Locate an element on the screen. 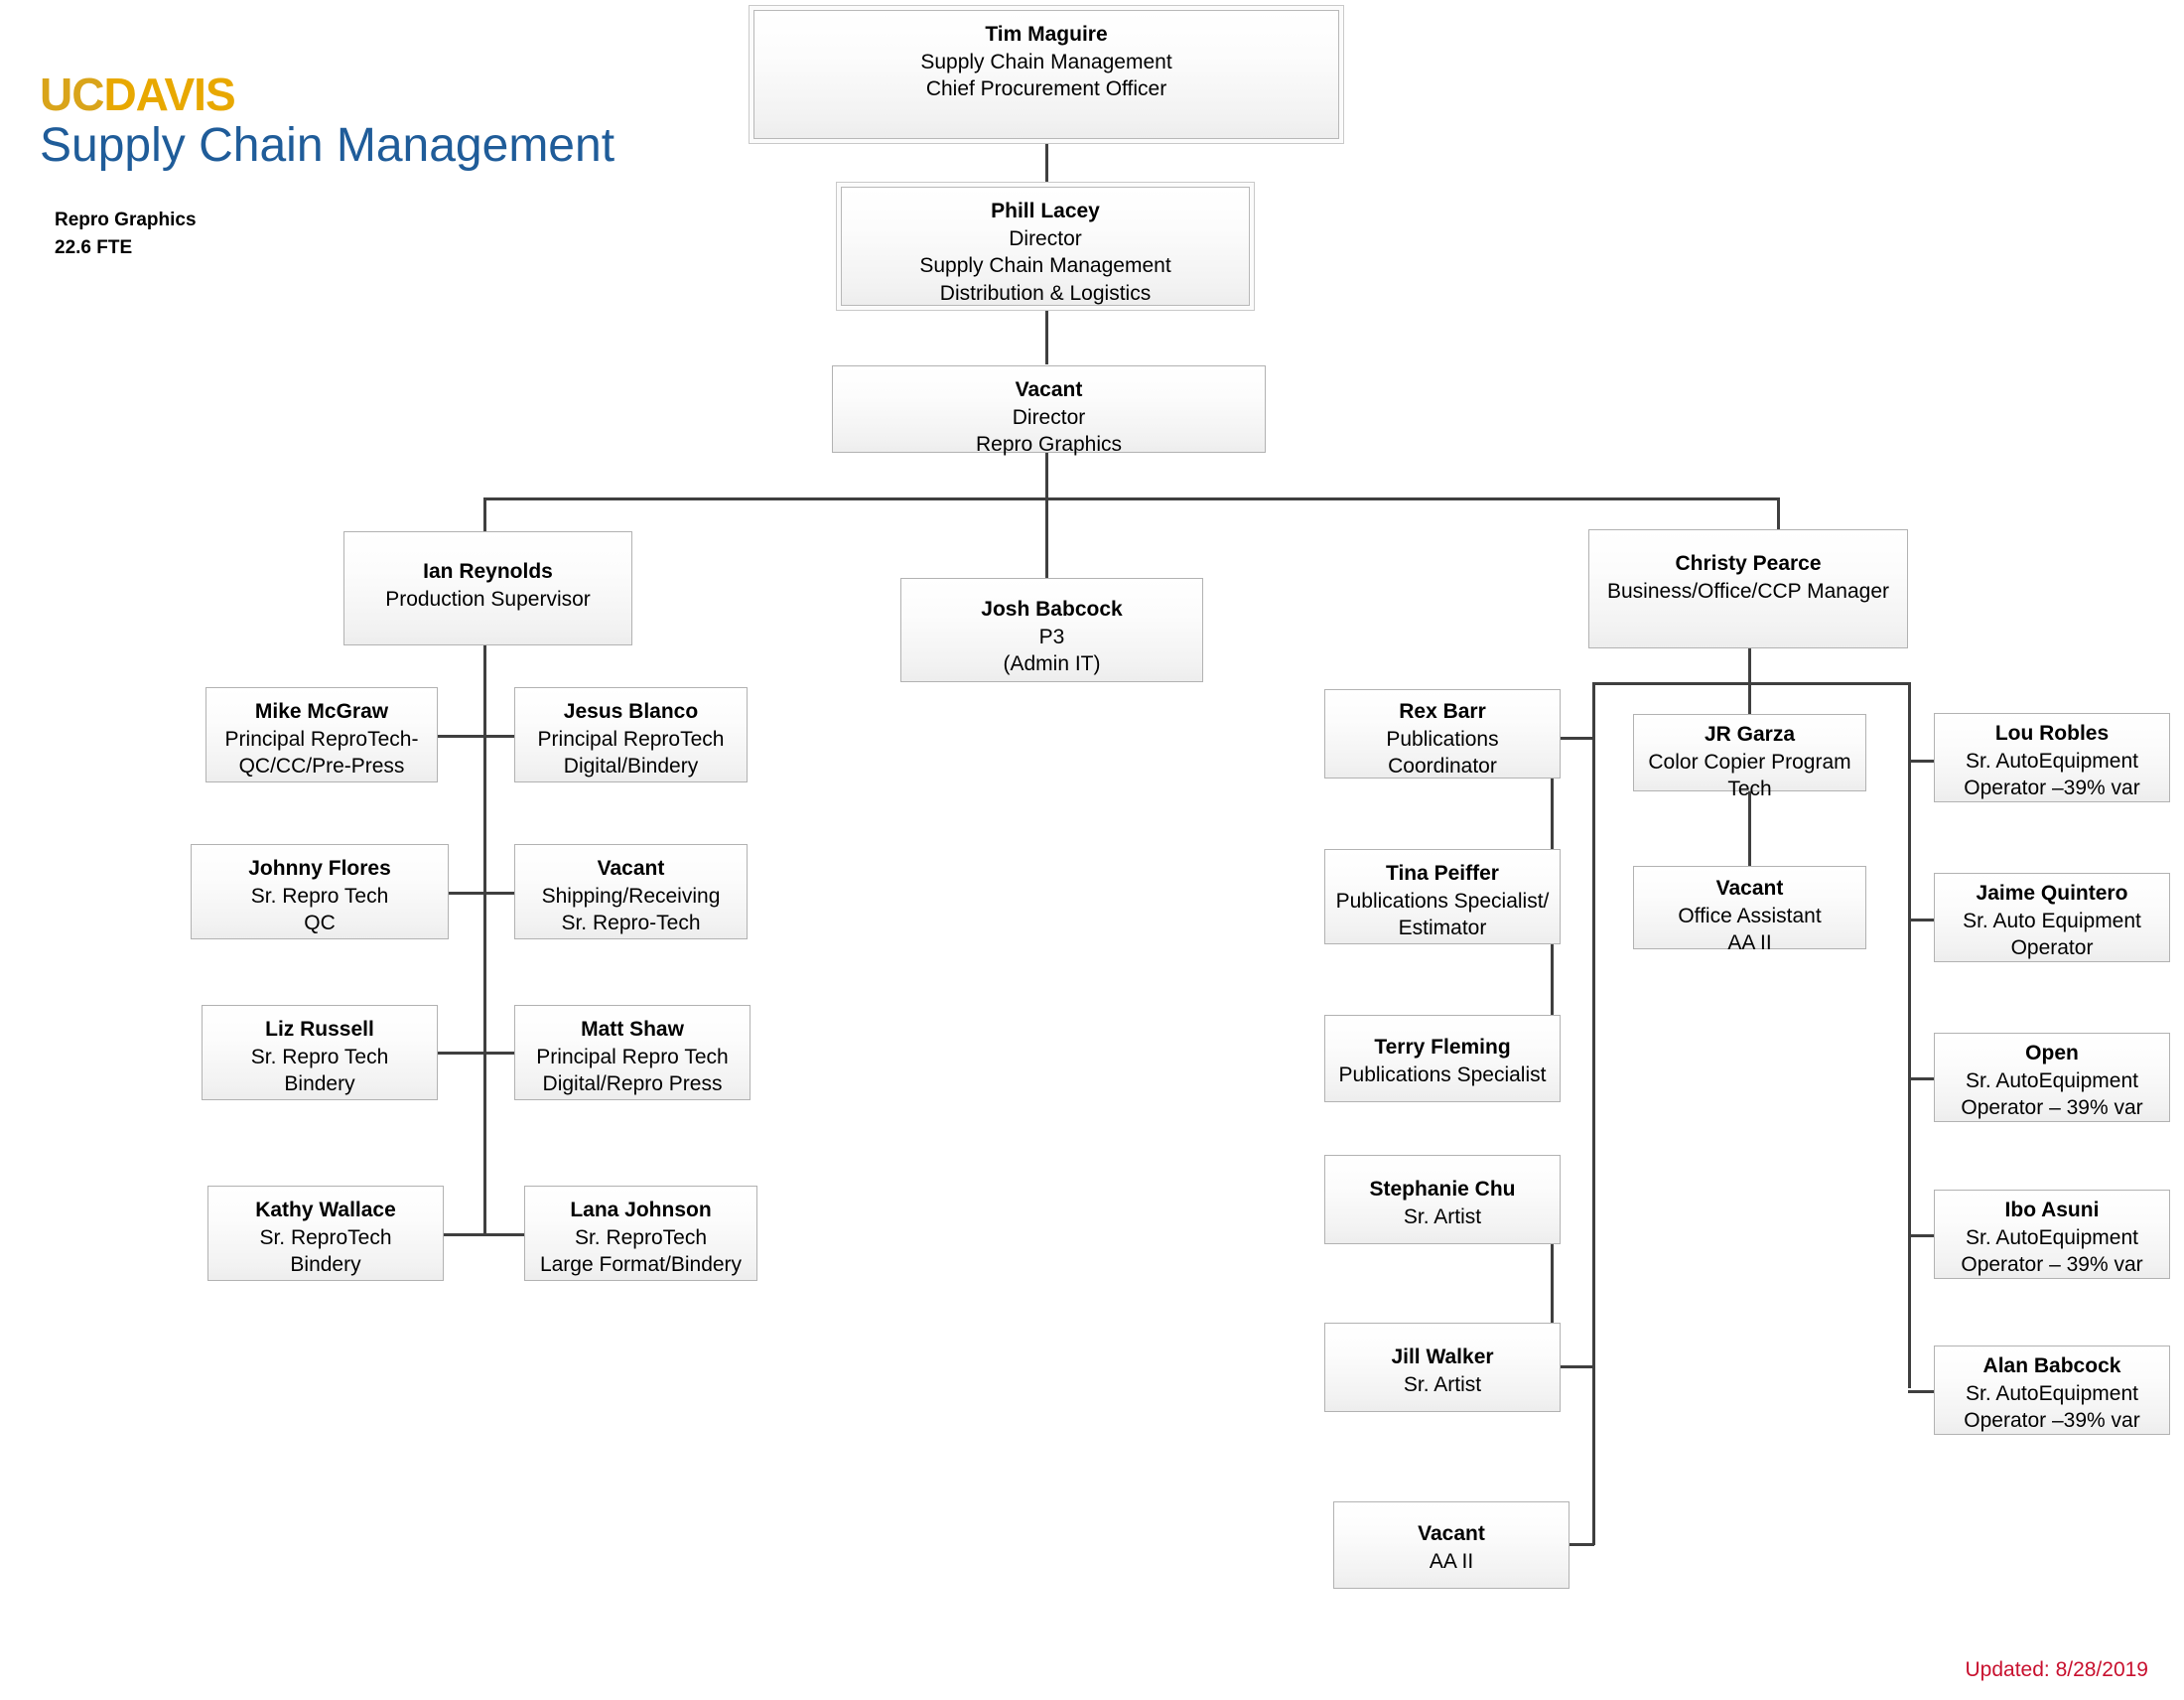 The width and height of the screenshot is (2184, 1700). logo-wordmark: UCDAVIS is located at coordinates (387, 94).